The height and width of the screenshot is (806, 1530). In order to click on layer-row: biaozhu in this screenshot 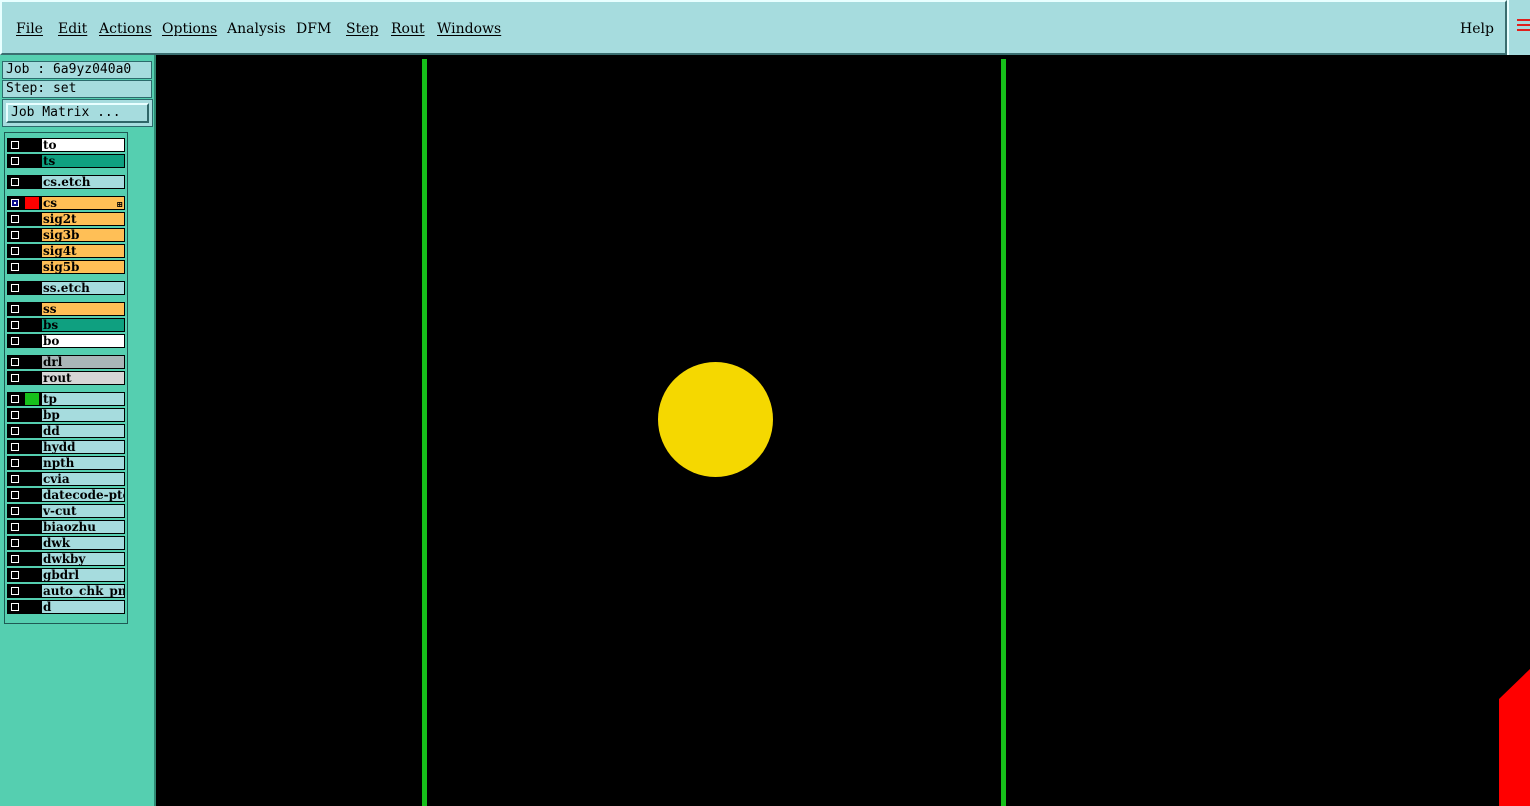, I will do `click(66, 527)`.